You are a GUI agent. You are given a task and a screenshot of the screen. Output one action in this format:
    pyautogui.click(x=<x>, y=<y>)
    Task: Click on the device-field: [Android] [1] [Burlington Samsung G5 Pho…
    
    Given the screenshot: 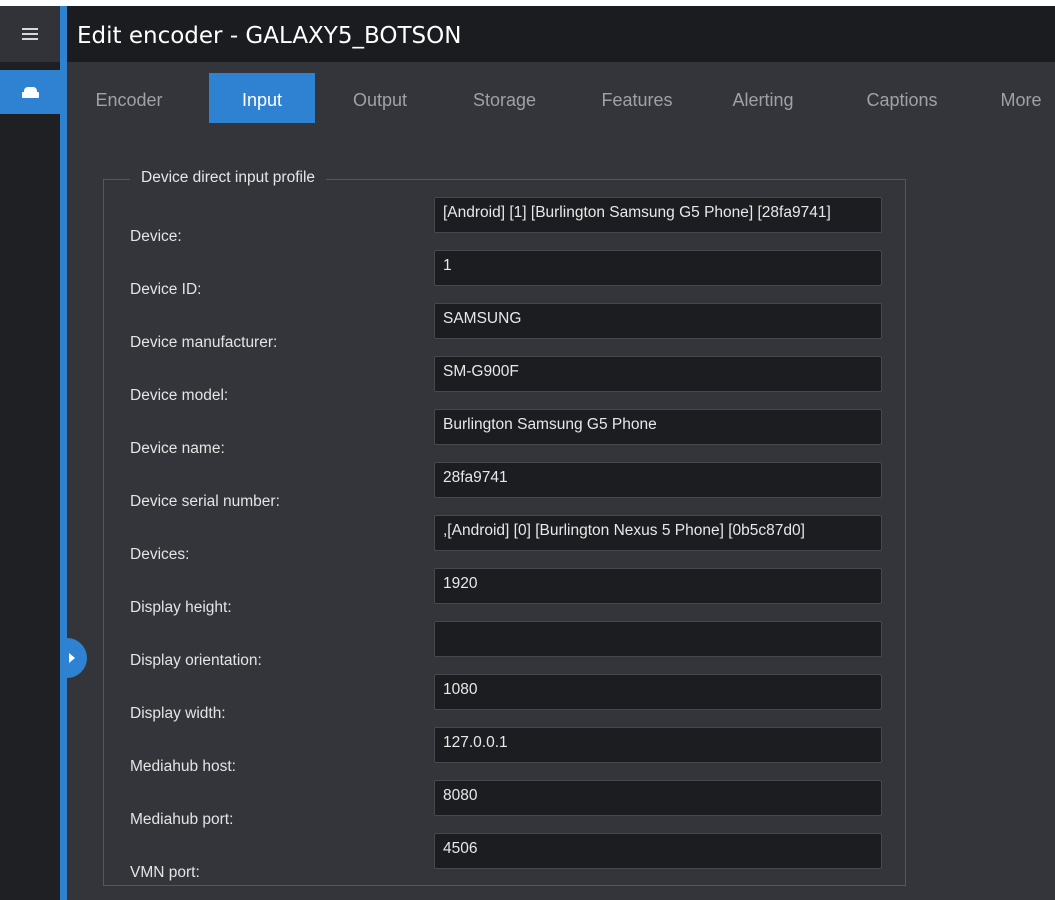 What is the action you would take?
    pyautogui.click(x=658, y=215)
    